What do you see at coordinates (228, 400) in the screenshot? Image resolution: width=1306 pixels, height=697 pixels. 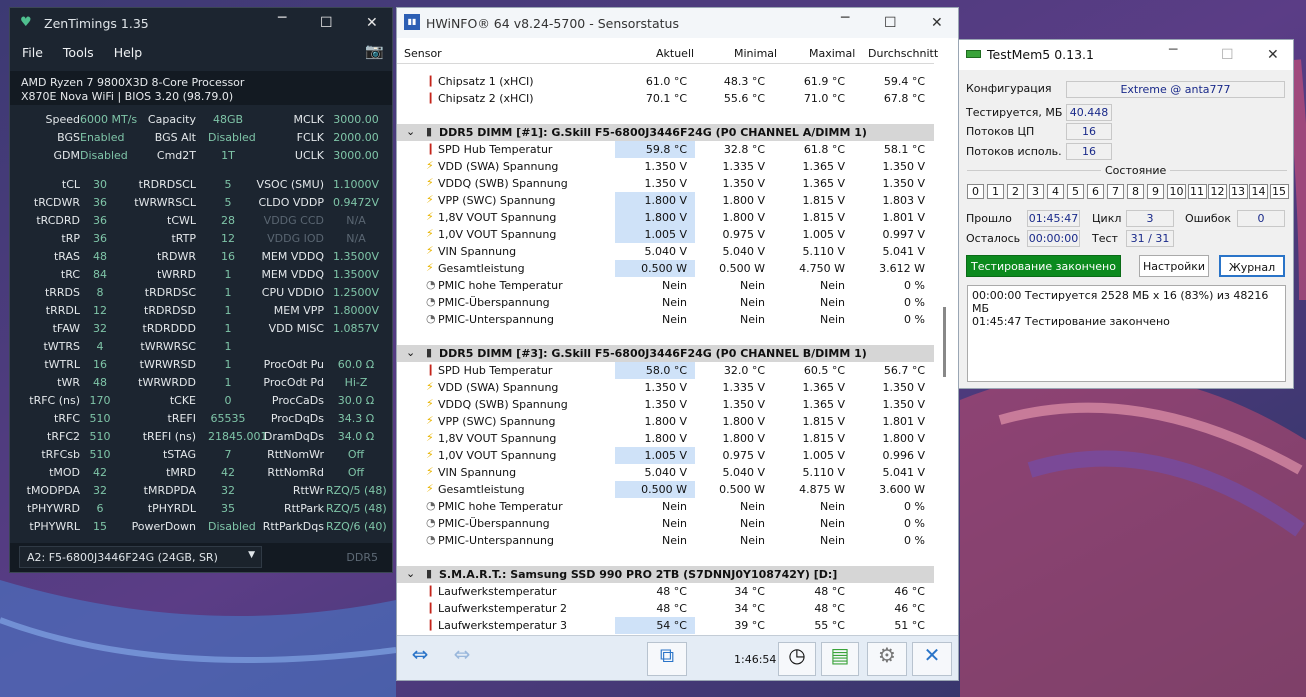 I see `timing-value: 0` at bounding box center [228, 400].